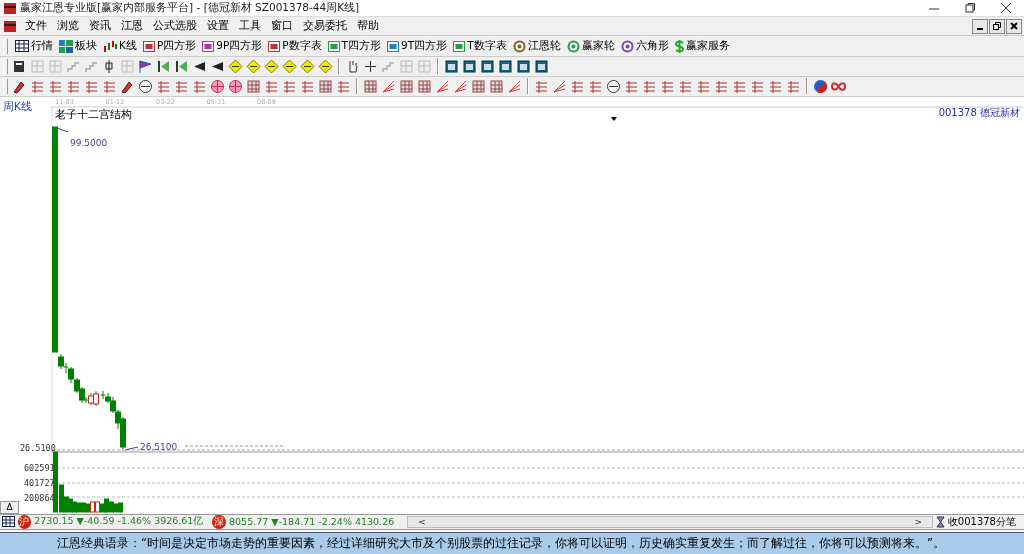 This screenshot has height=554, width=1024. I want to click on toolbar-button: P数字表, so click(295, 46).